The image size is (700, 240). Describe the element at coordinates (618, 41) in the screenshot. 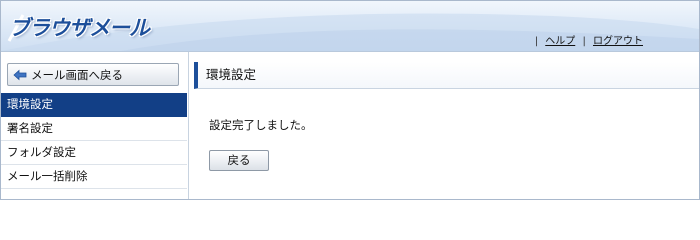

I see `logout-link: ログアウト` at that location.